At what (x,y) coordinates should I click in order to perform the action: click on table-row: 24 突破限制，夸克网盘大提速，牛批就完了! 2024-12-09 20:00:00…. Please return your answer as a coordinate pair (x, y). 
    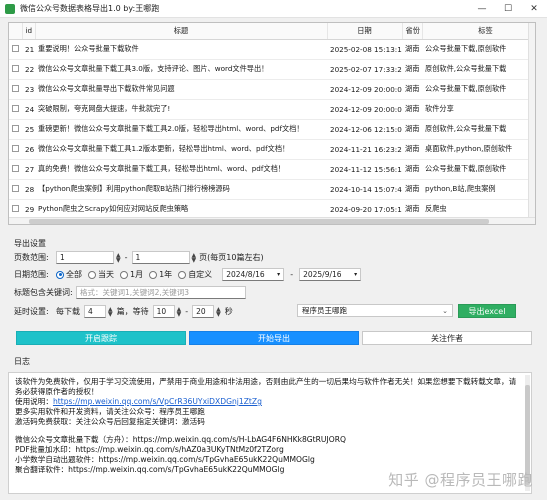
    Looking at the image, I should click on (272, 109).